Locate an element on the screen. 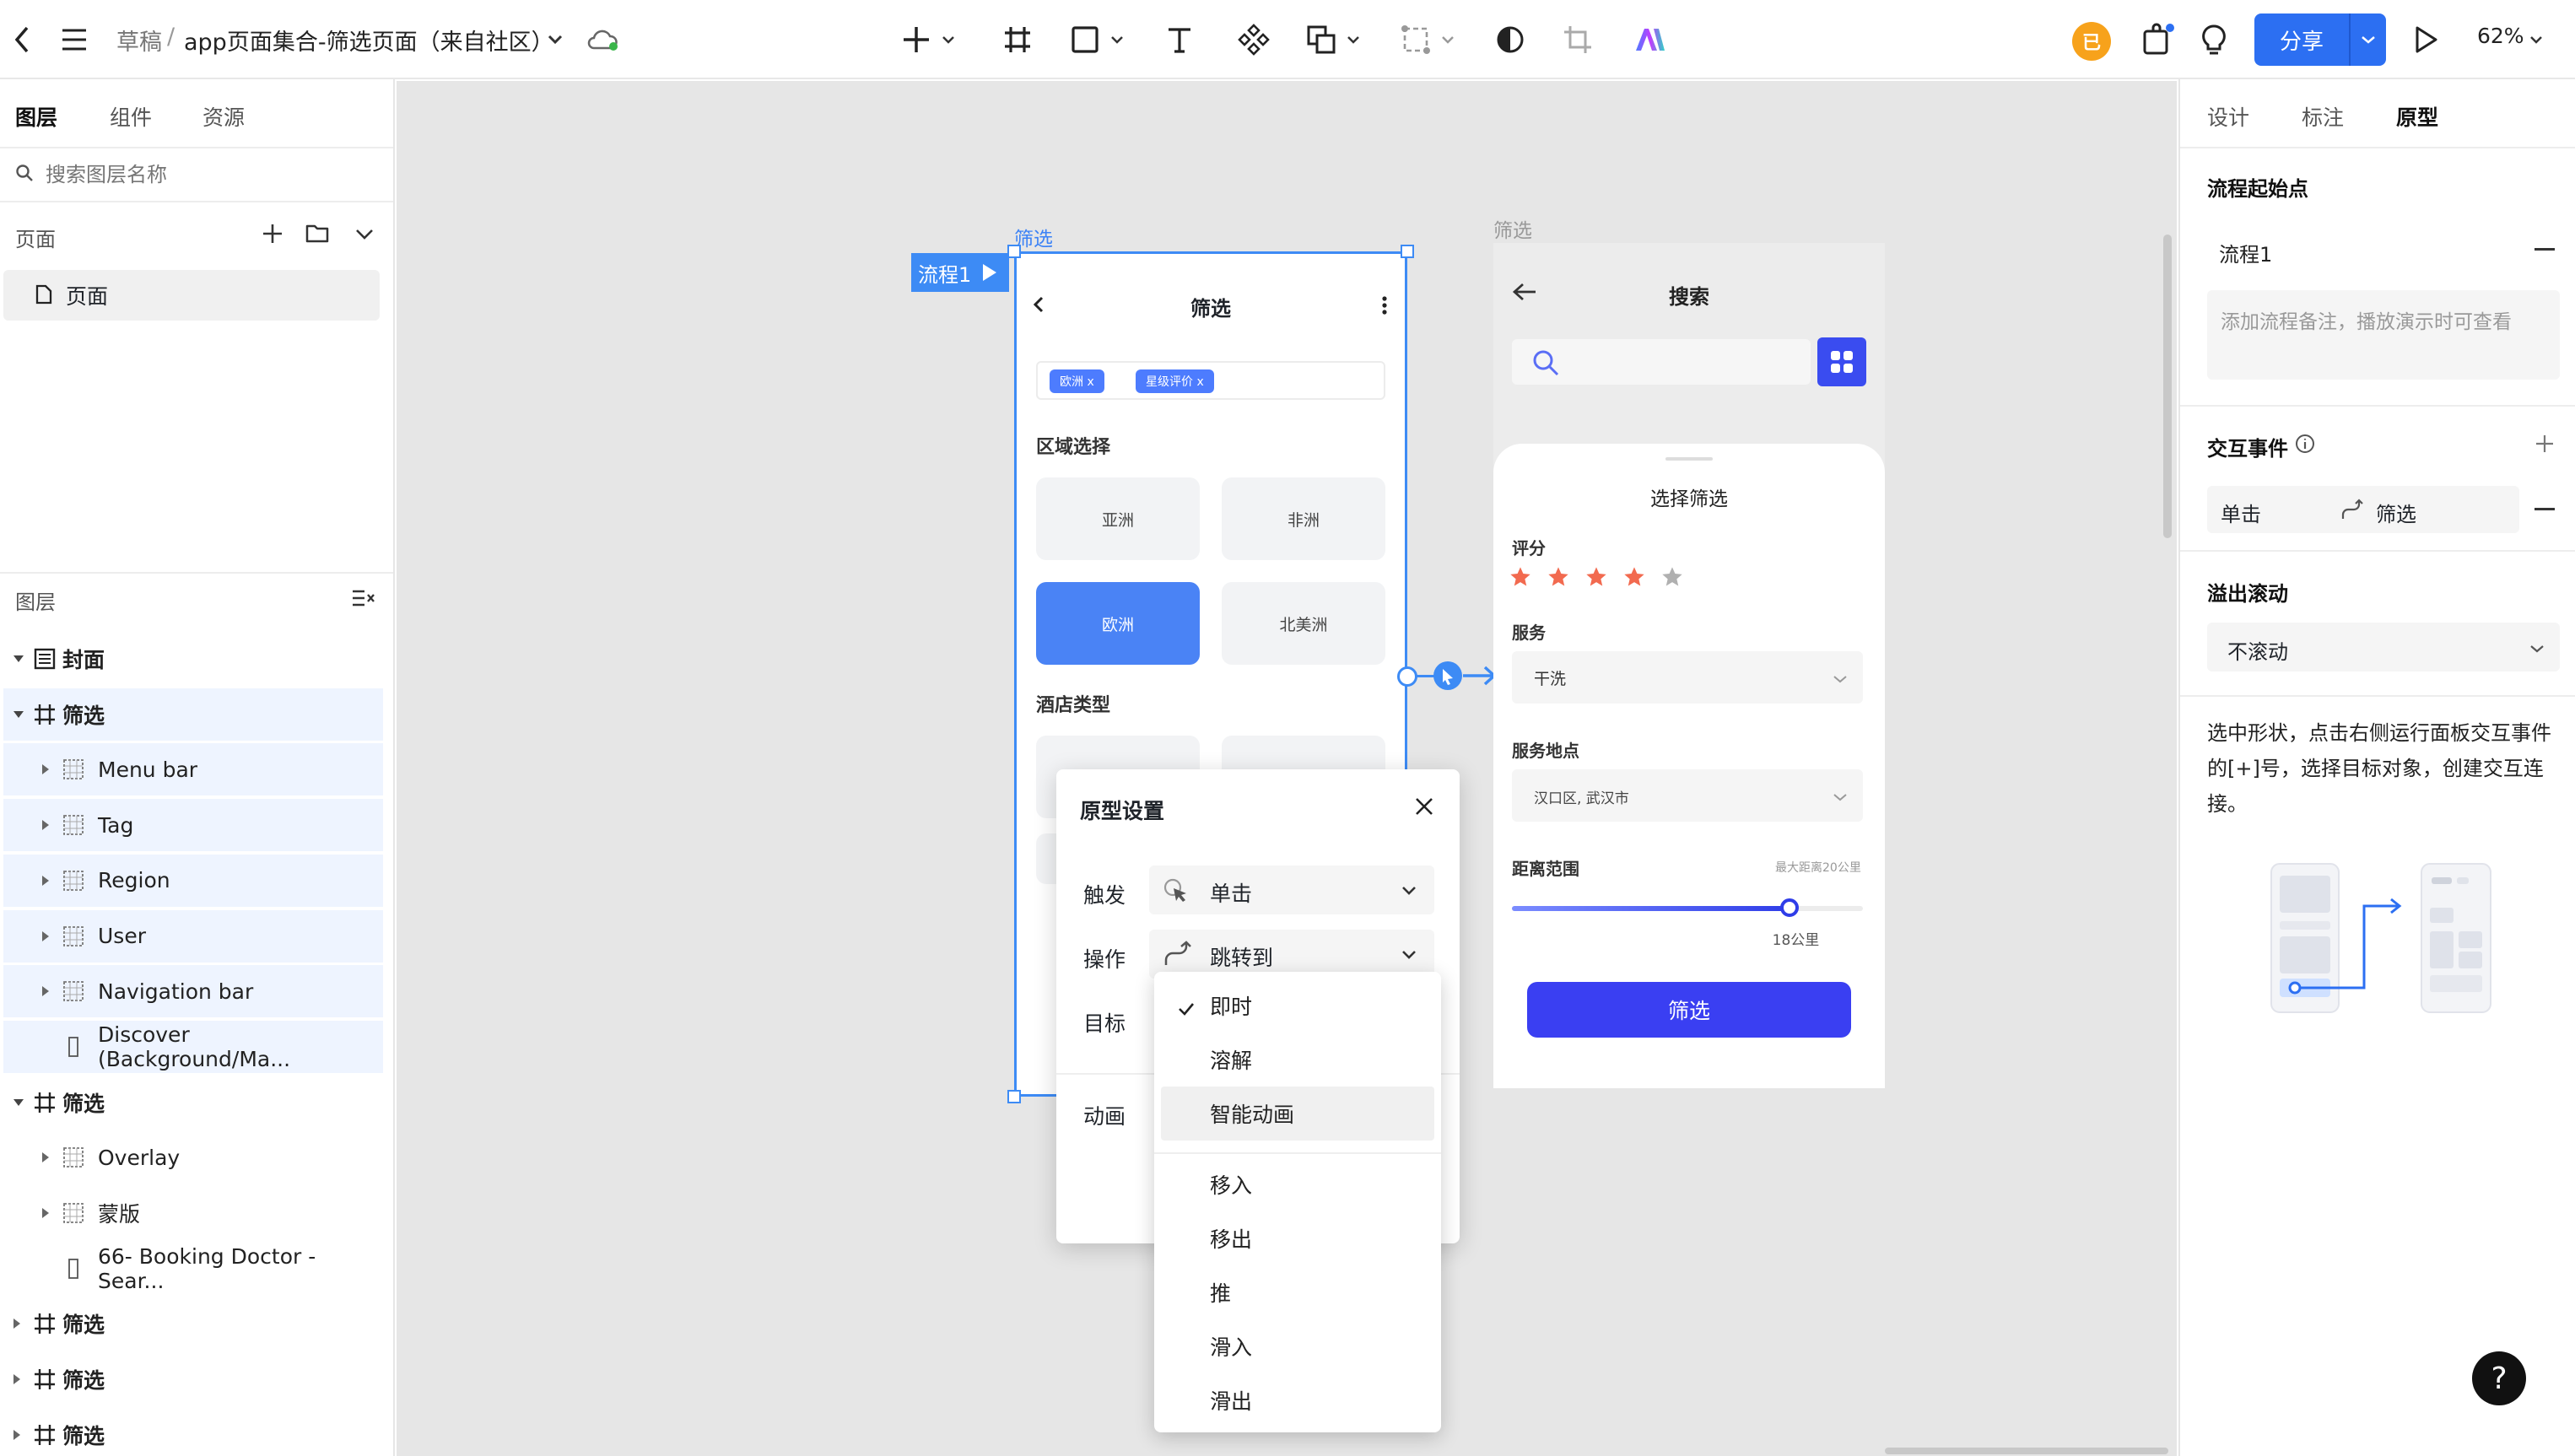 The height and width of the screenshot is (1456, 2575). connector-anchor is located at coordinates (1407, 677).